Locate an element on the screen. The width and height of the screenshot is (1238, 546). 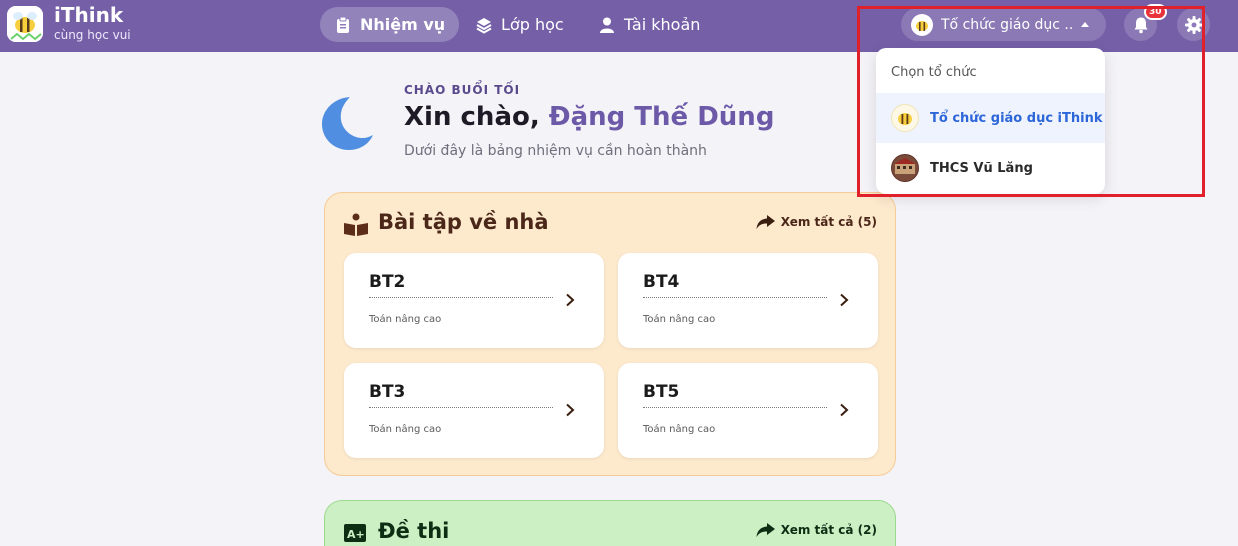
brand-tagline: cùng học vui is located at coordinates (92, 35).